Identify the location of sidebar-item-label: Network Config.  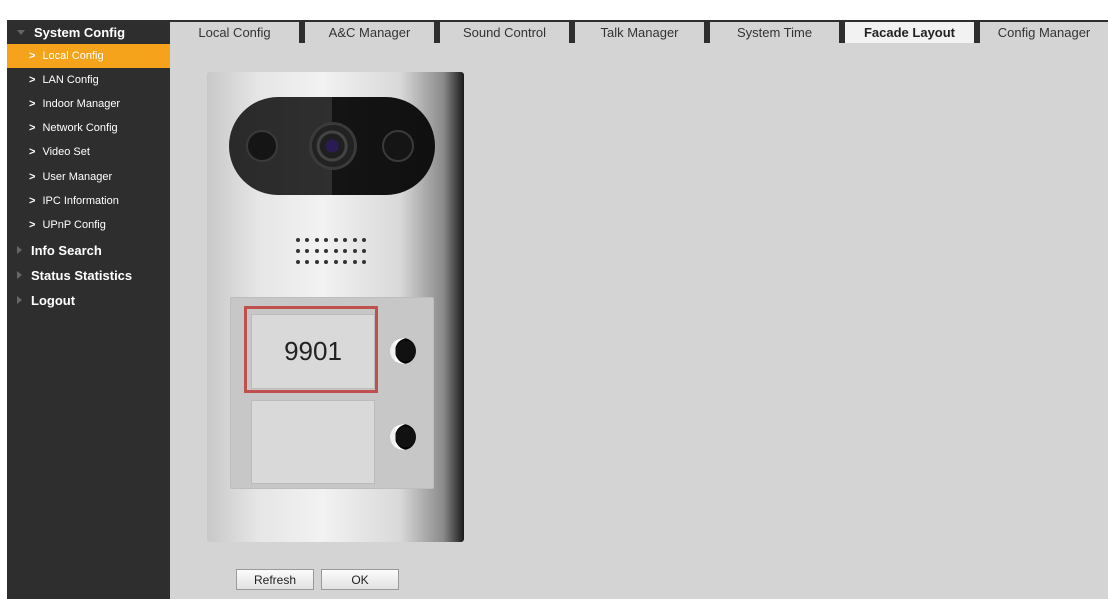
(80, 128).